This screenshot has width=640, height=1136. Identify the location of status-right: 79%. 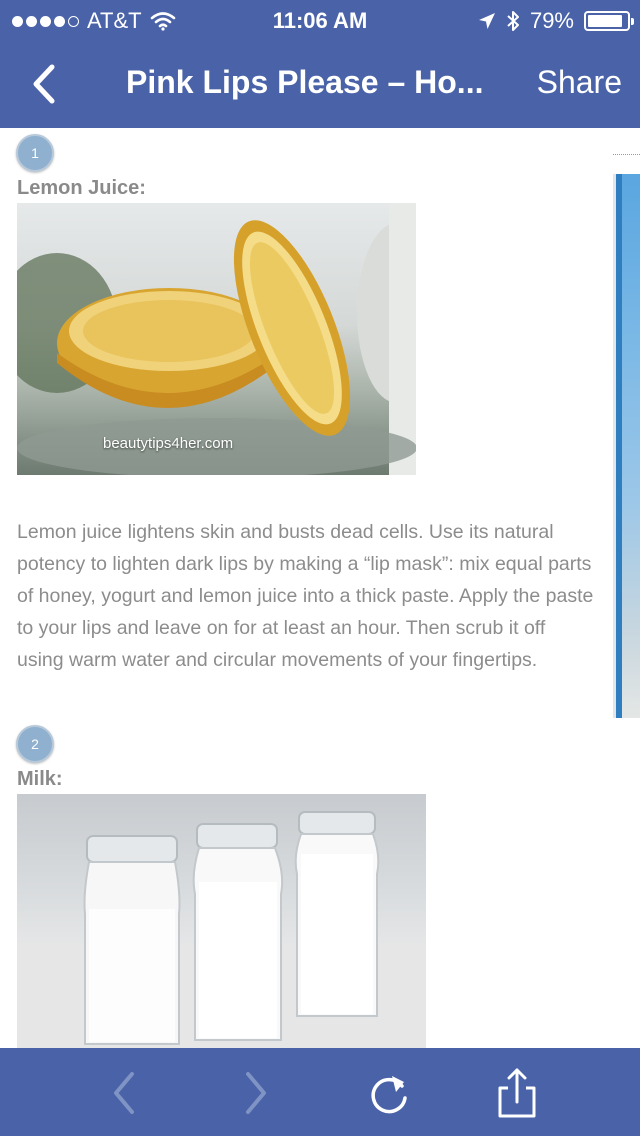
(556, 21).